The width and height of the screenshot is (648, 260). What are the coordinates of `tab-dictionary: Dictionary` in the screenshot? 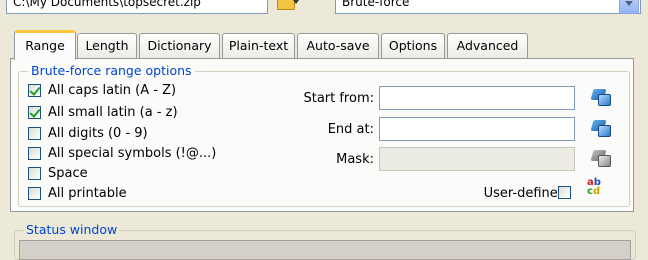 It's located at (179, 45).